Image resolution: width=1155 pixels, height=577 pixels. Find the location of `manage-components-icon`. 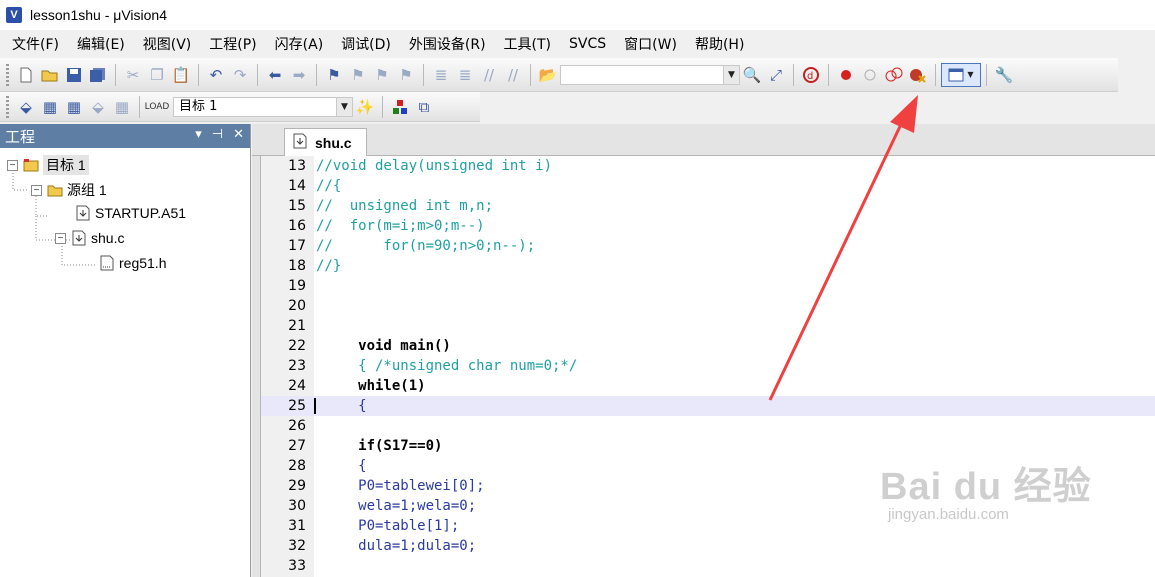

manage-components-icon is located at coordinates (400, 107).